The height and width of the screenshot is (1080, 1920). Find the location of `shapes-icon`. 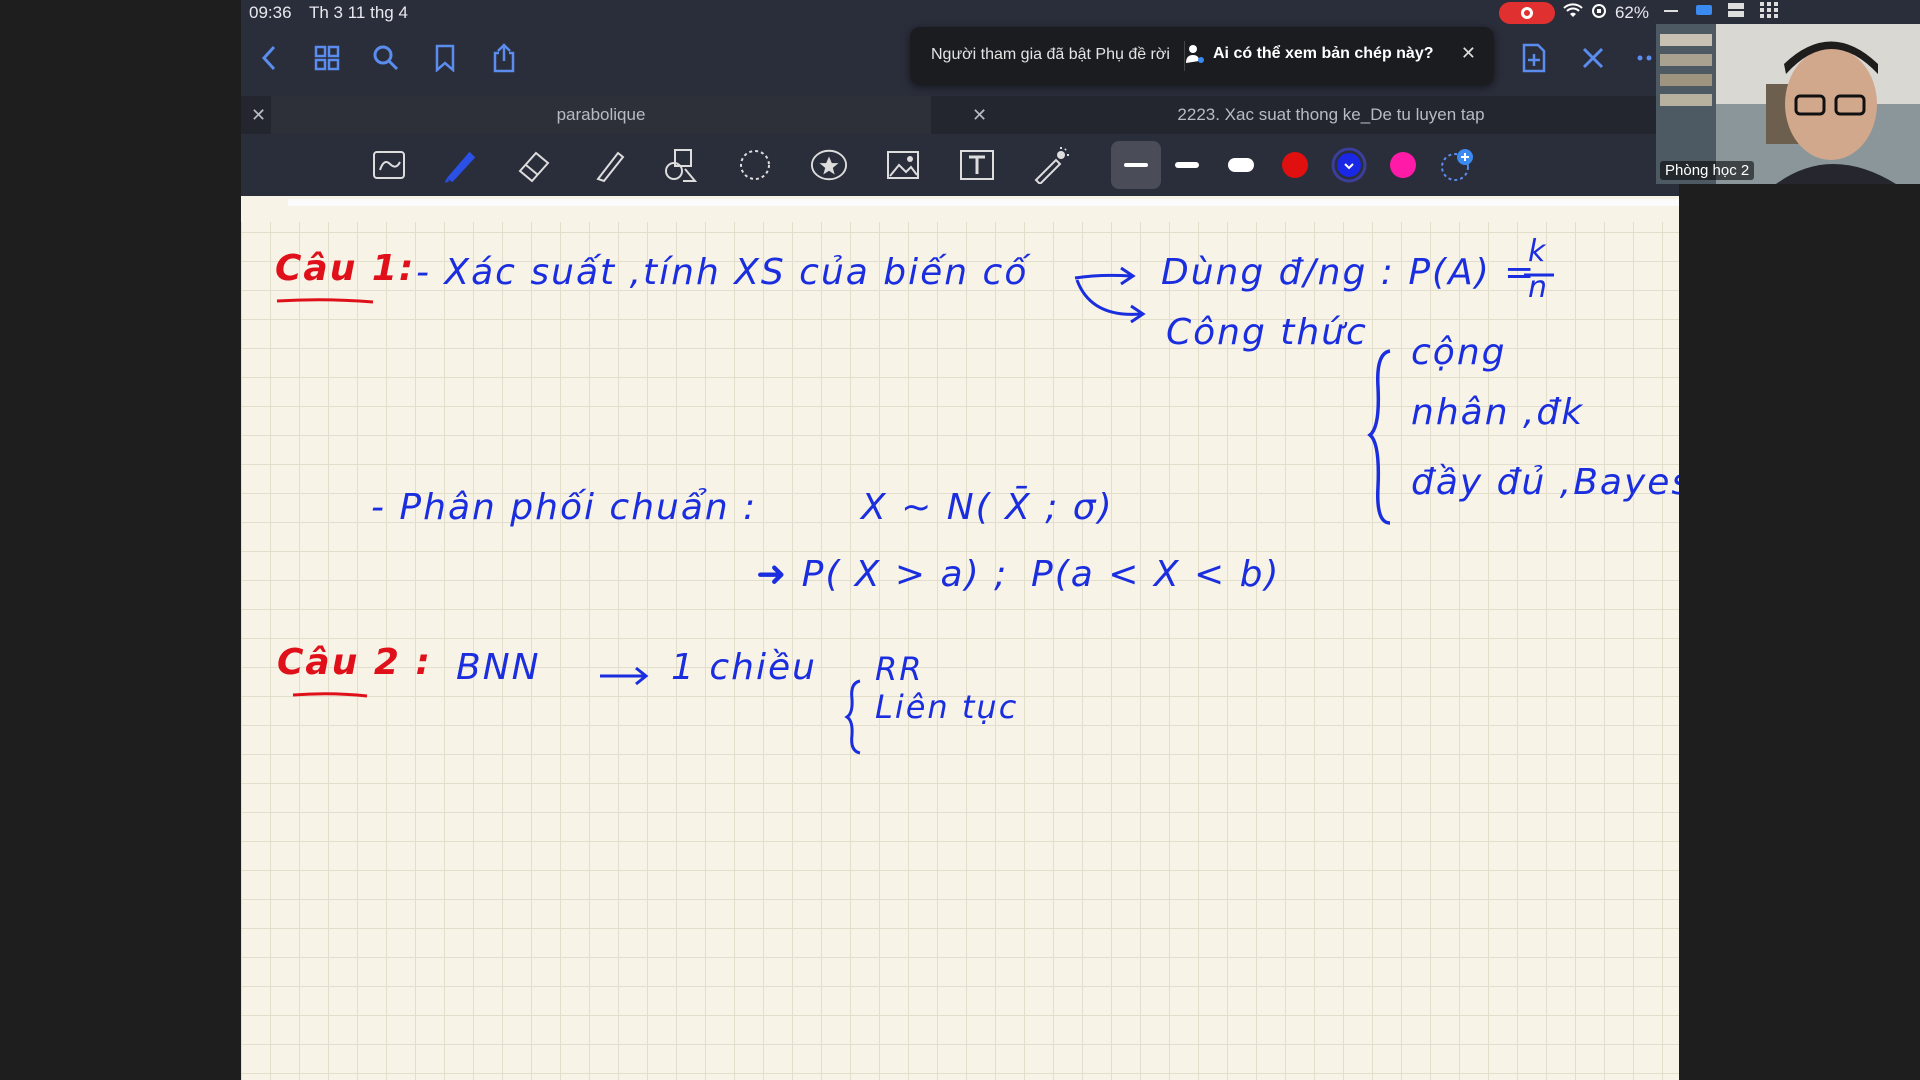

shapes-icon is located at coordinates (681, 165).